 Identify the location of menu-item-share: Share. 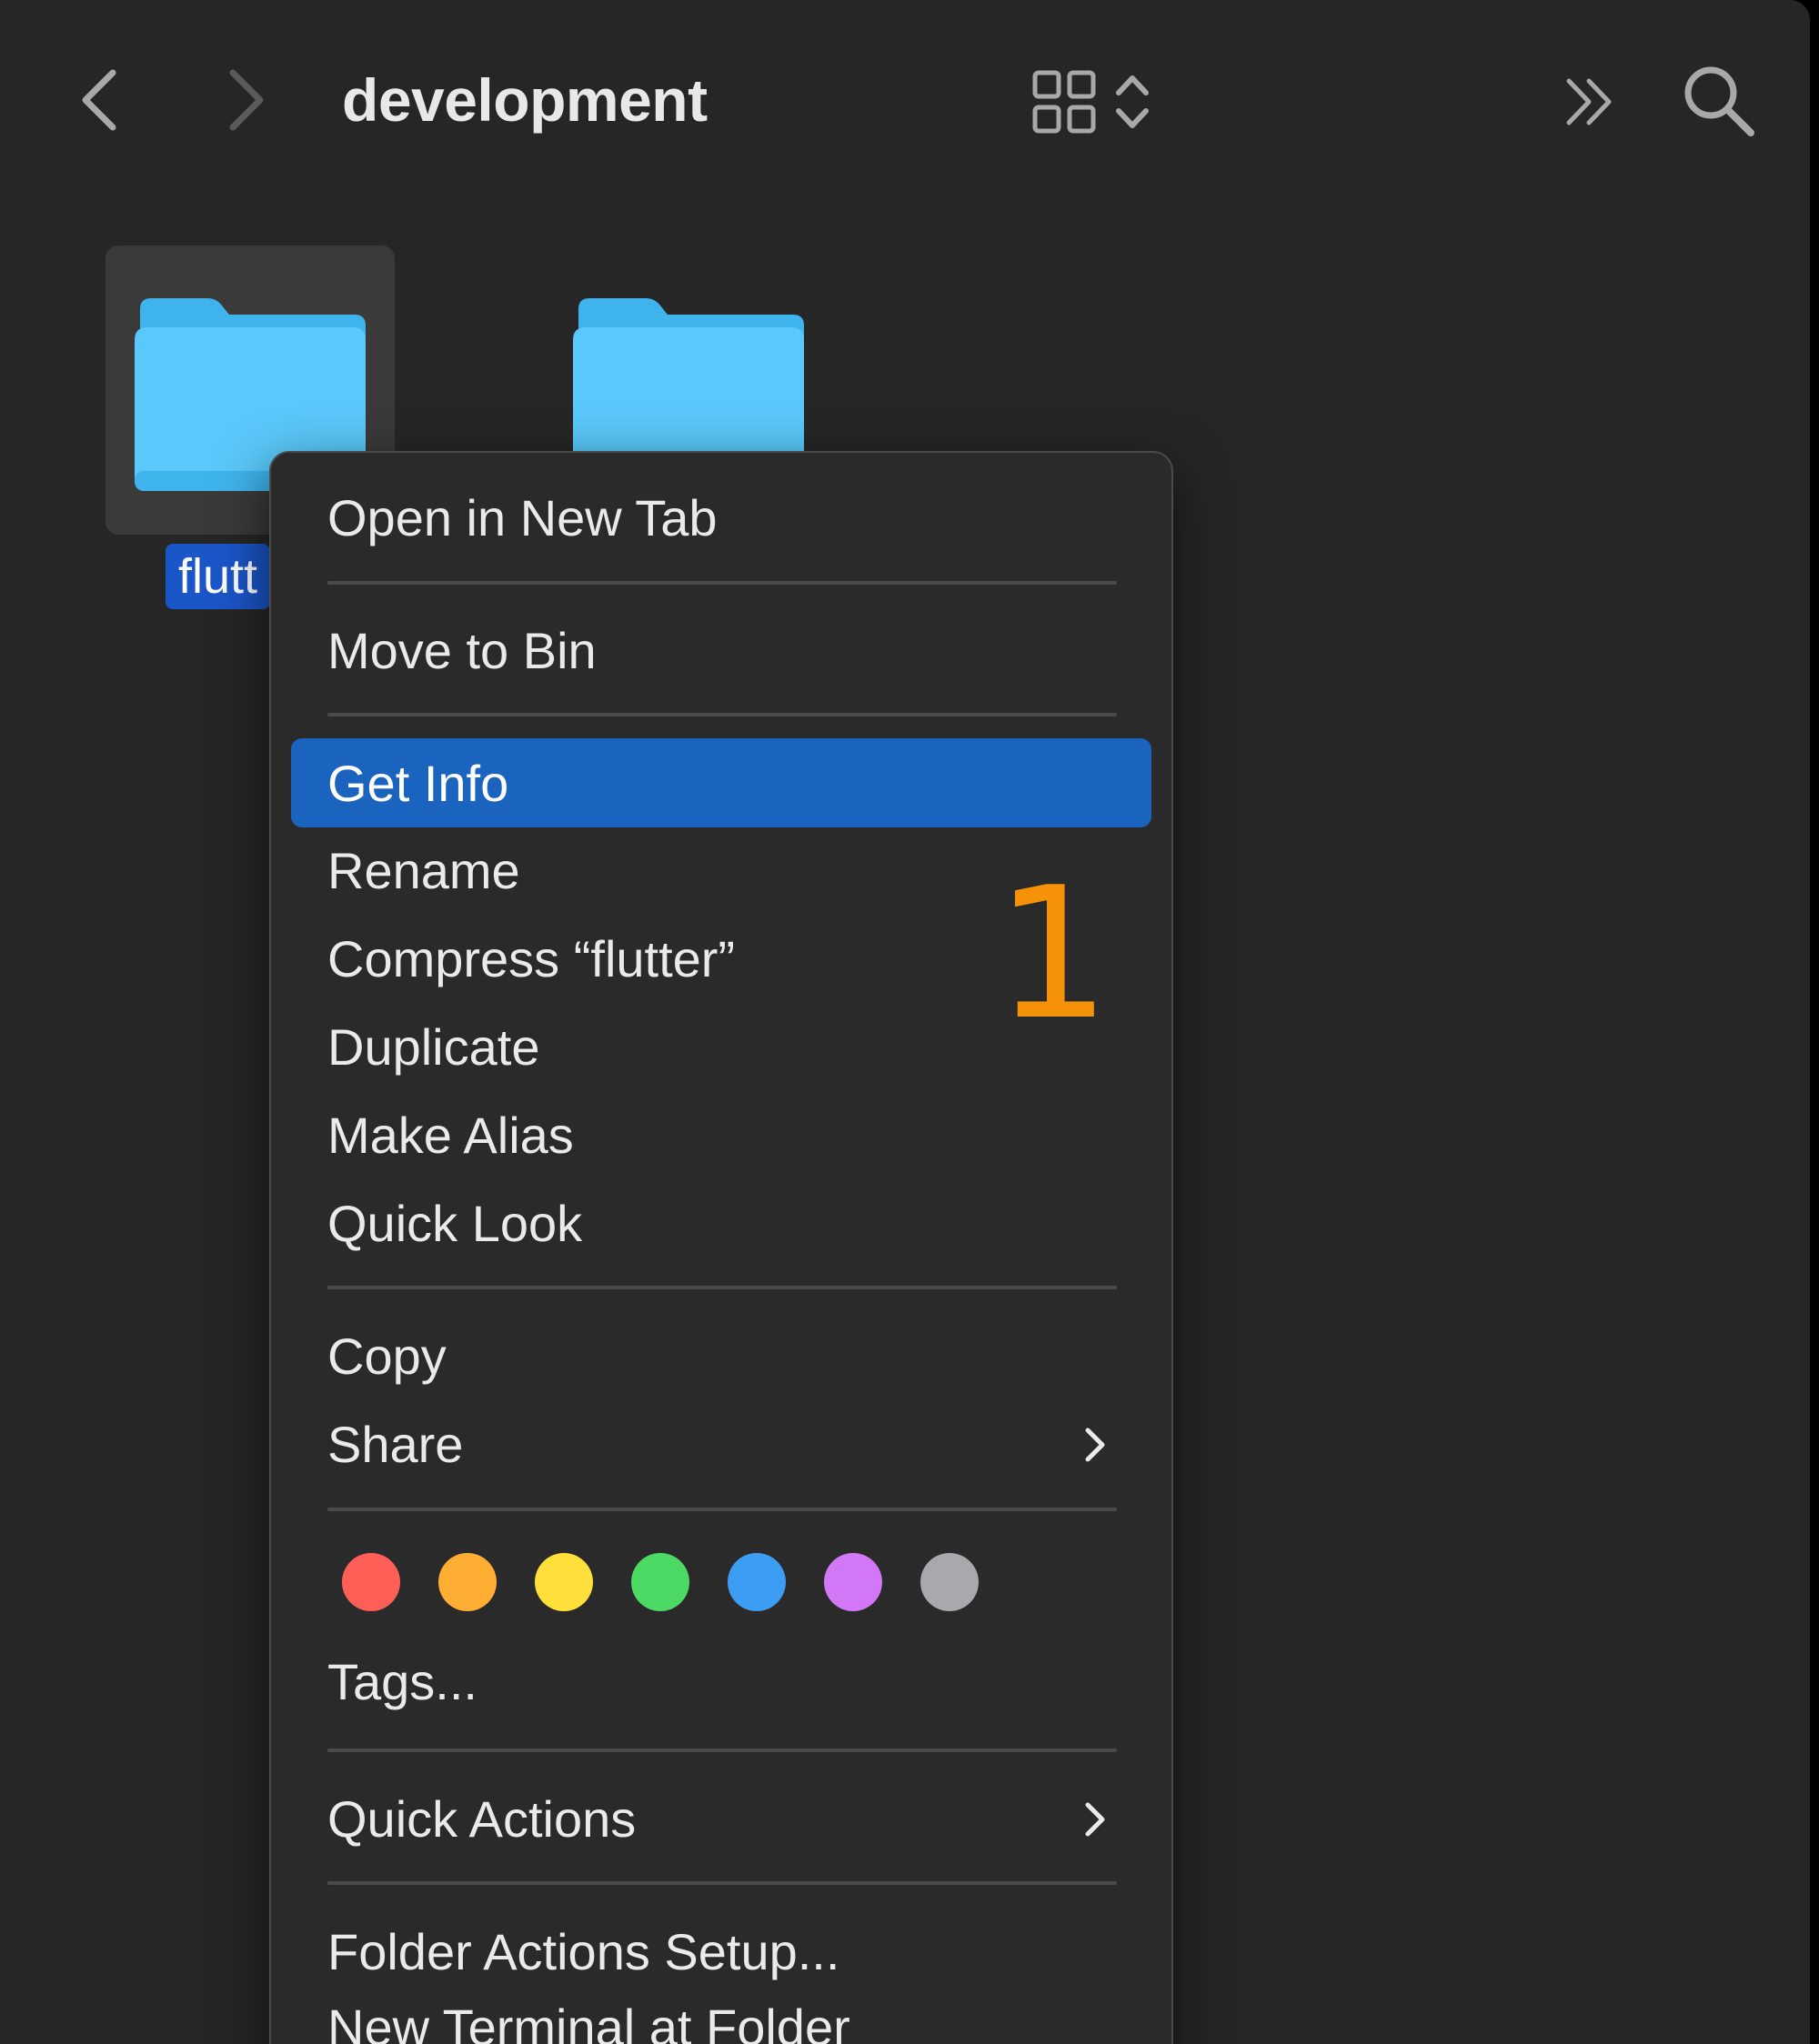
(721, 1444).